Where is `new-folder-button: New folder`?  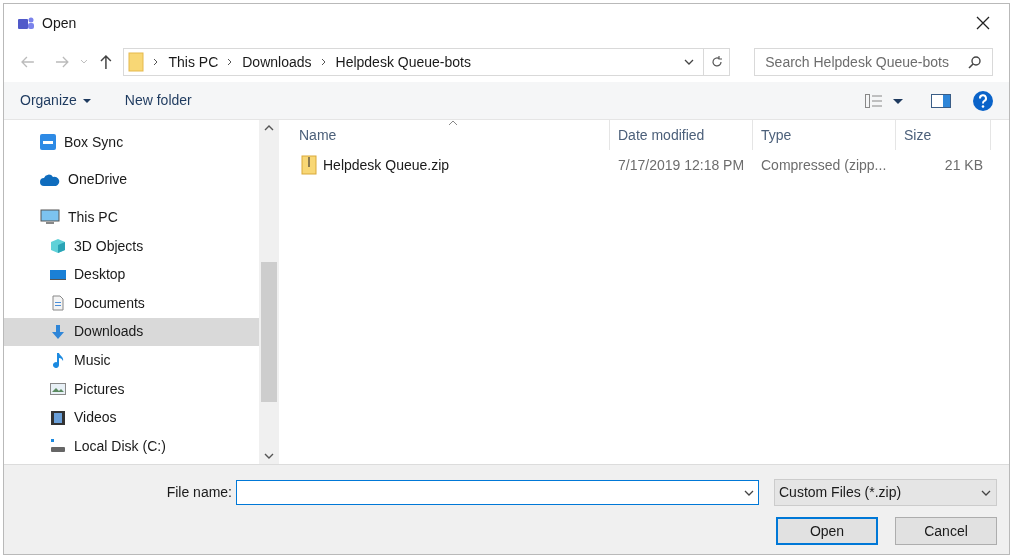
new-folder-button: New folder is located at coordinates (158, 100).